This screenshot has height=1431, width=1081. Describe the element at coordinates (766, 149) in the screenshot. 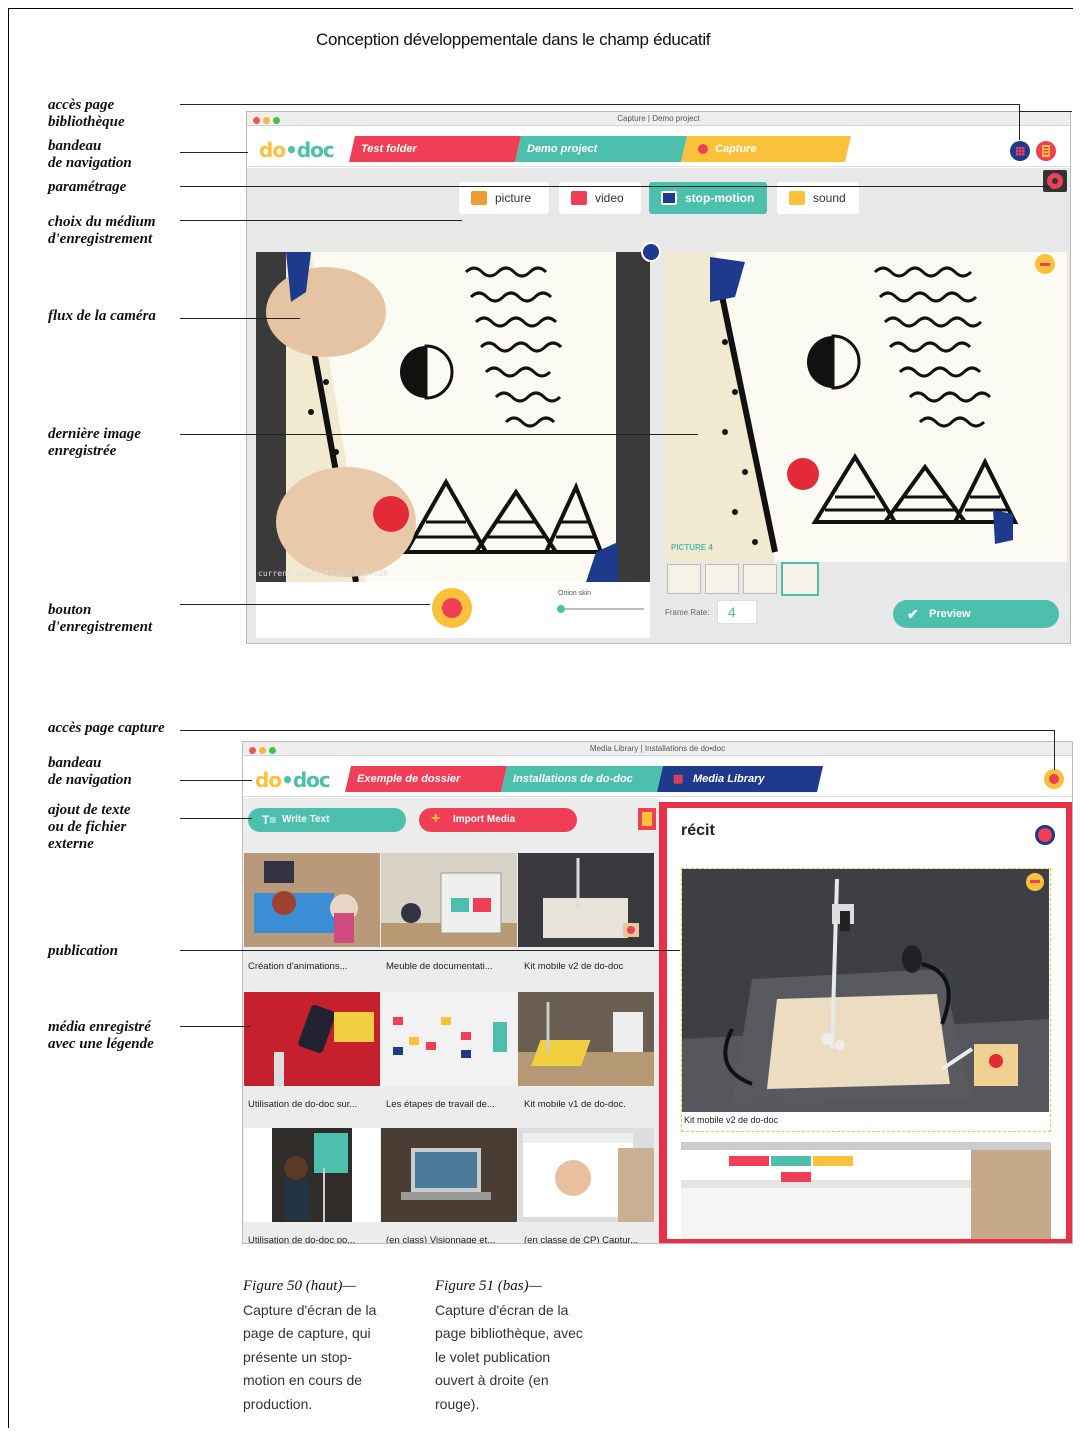

I see `tab-capture: Capture` at that location.